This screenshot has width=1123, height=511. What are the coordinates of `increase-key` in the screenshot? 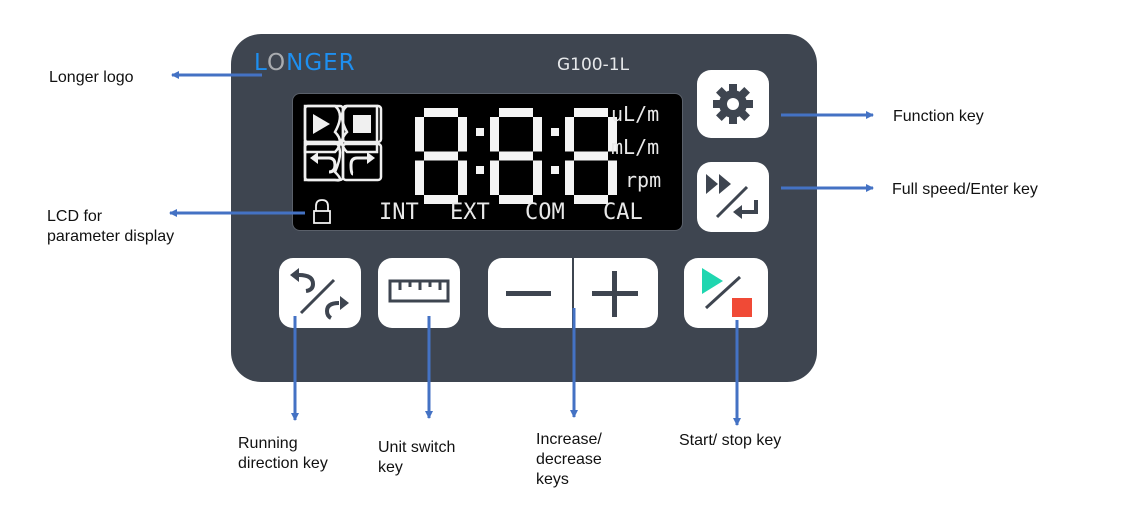 It's located at (616, 293).